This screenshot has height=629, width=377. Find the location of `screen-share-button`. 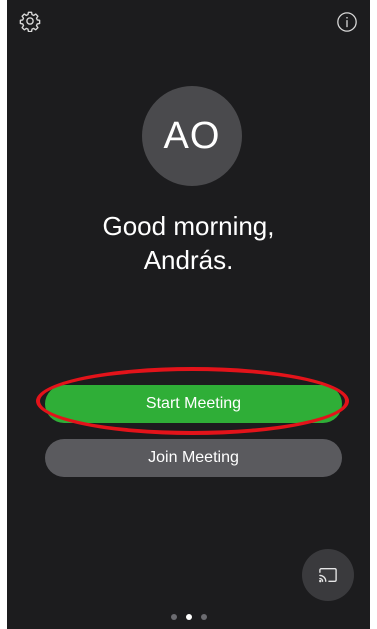

screen-share-button is located at coordinates (328, 575).